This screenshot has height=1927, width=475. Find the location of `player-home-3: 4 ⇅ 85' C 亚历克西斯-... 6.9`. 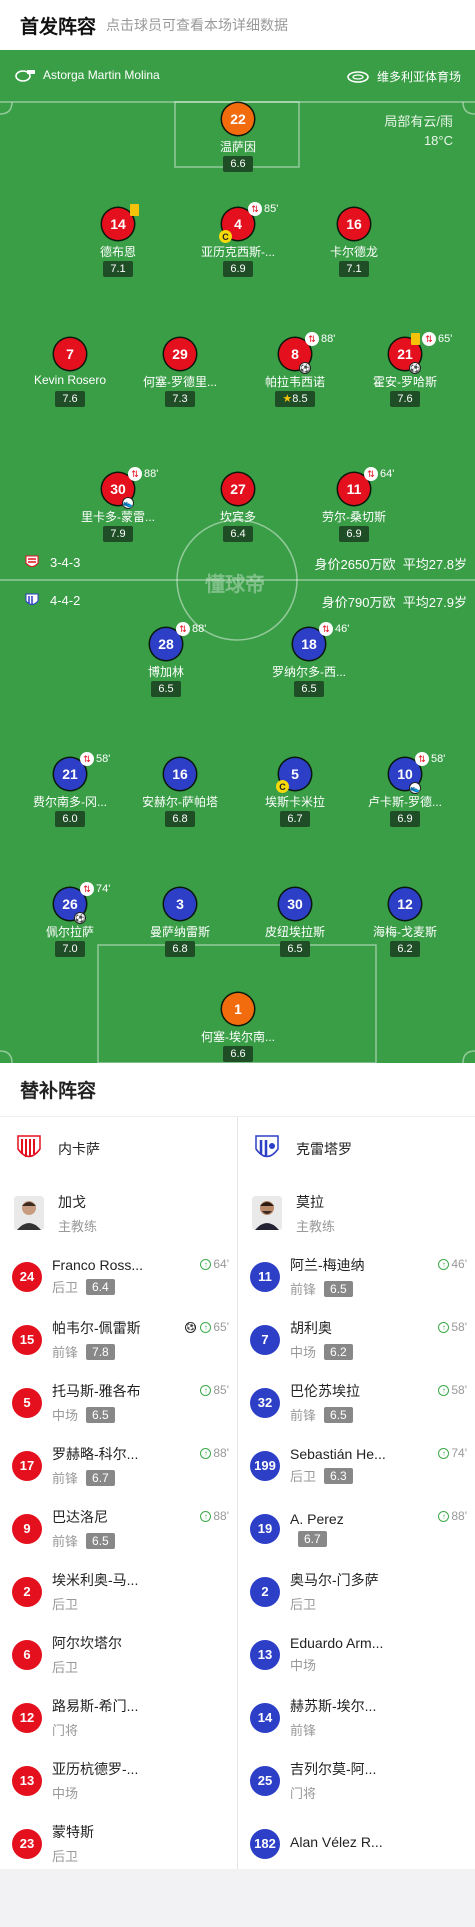

player-home-3: 4 ⇅ 85' C 亚历克西斯-... 6.9 is located at coordinates (238, 239).